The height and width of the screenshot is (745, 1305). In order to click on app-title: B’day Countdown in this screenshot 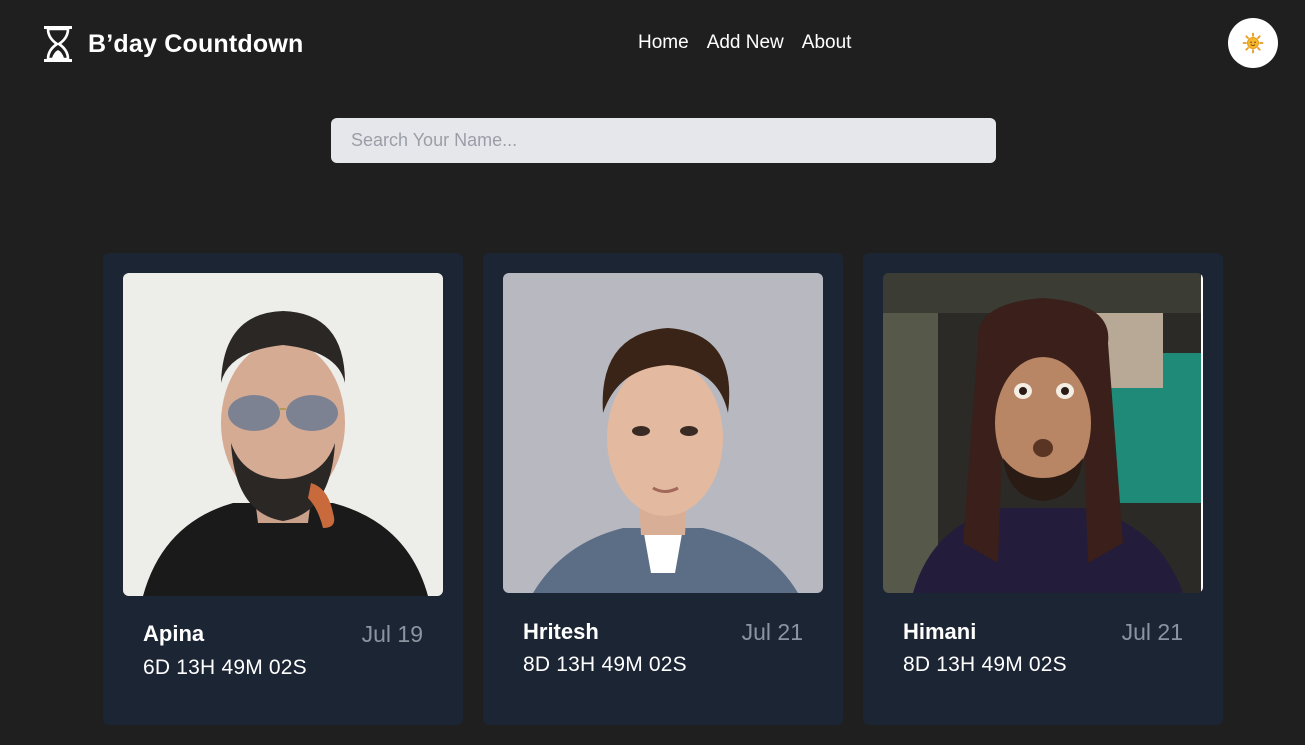, I will do `click(196, 43)`.